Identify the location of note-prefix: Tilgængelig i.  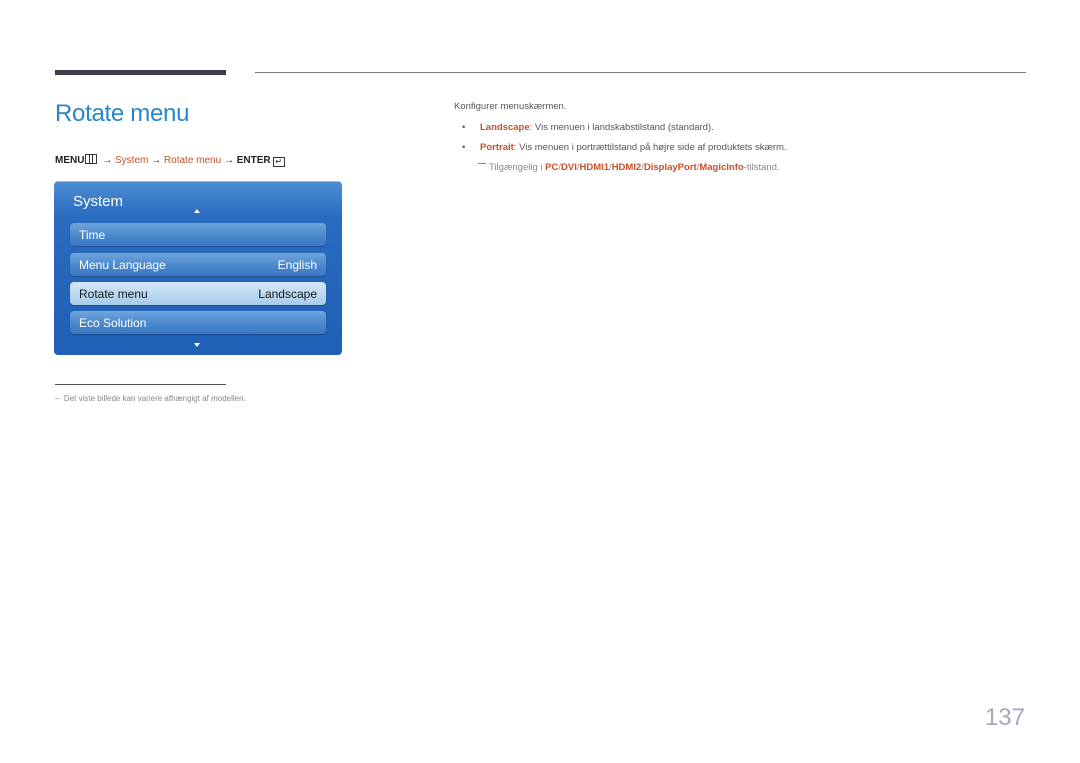
(517, 167).